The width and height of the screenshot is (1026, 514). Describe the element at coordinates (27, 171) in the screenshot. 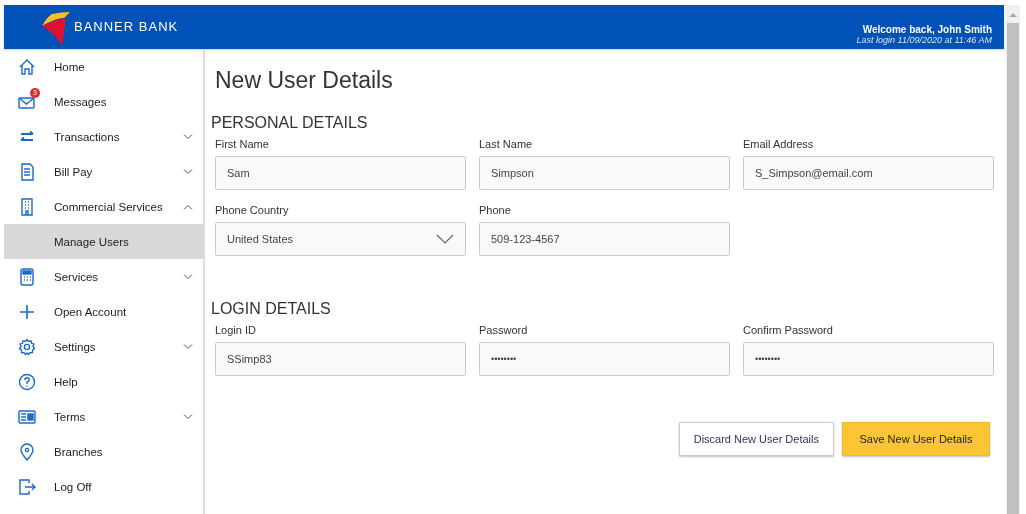

I see `document-icon` at that location.